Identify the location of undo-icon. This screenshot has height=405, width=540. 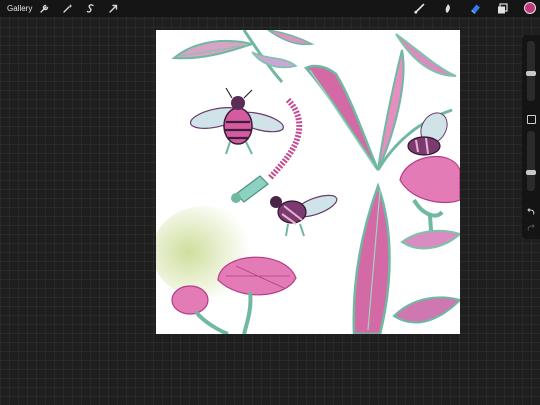
(531, 212).